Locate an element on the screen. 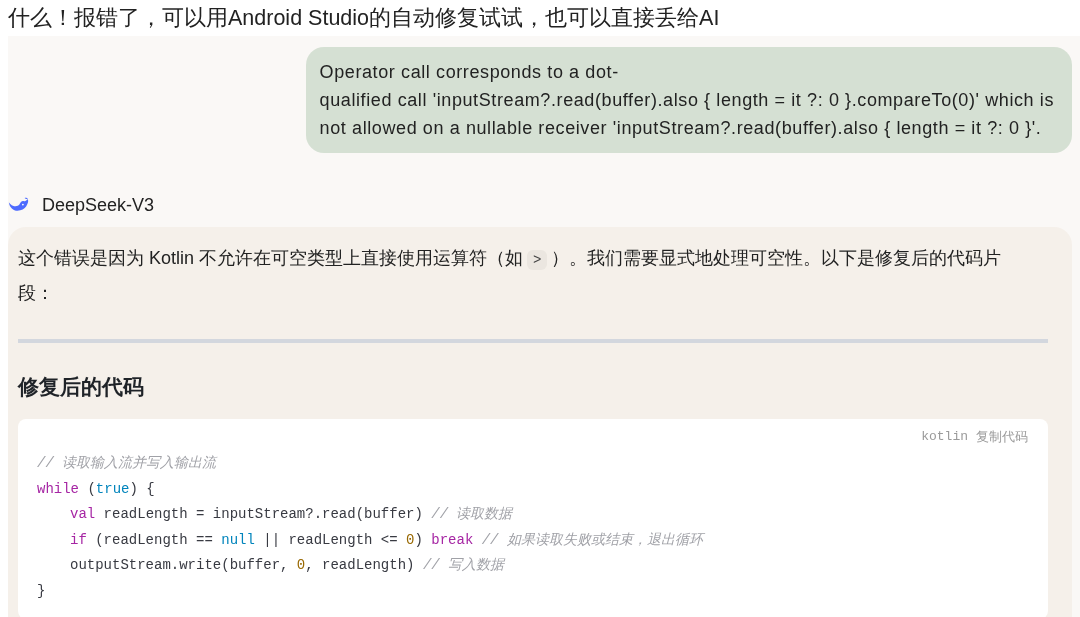  code-line: // 读取输入流并写入输出流 is located at coordinates (127, 463).